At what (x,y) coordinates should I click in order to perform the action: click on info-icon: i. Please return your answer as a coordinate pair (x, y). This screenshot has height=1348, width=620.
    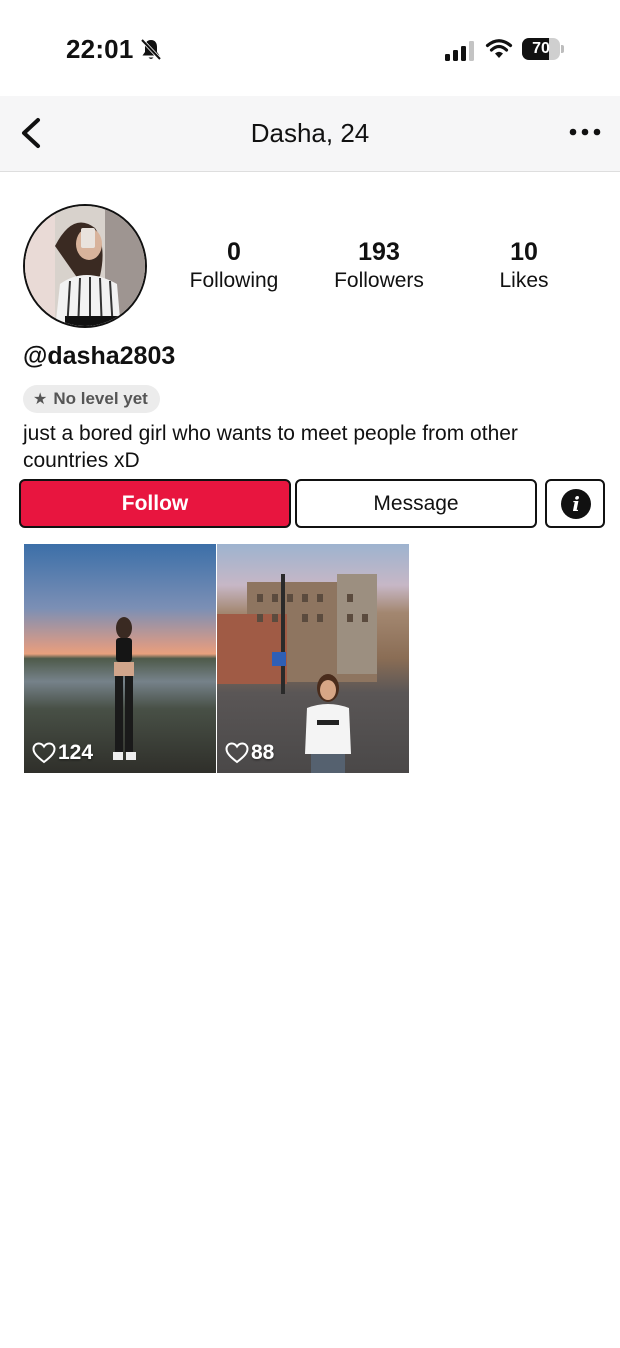
    Looking at the image, I should click on (576, 504).